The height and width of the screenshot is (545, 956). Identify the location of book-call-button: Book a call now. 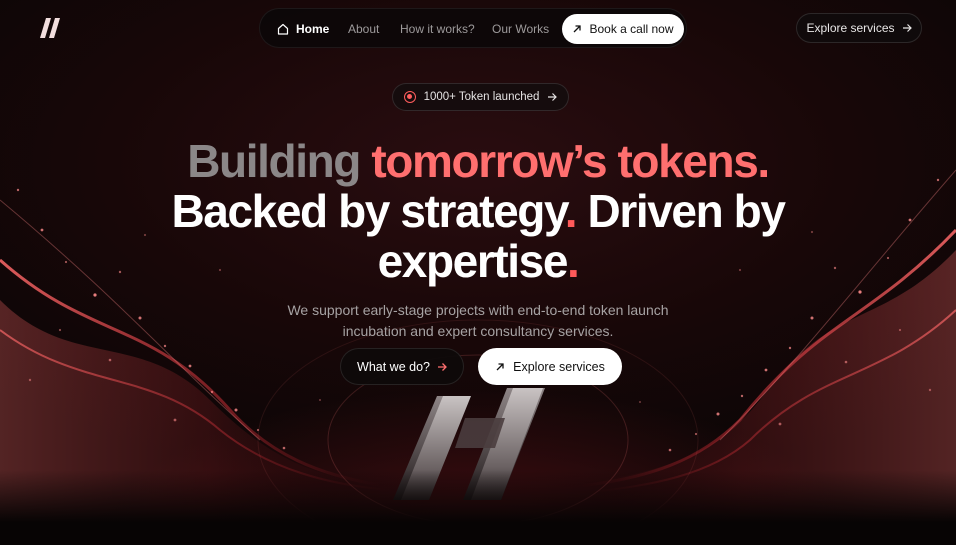
(623, 29).